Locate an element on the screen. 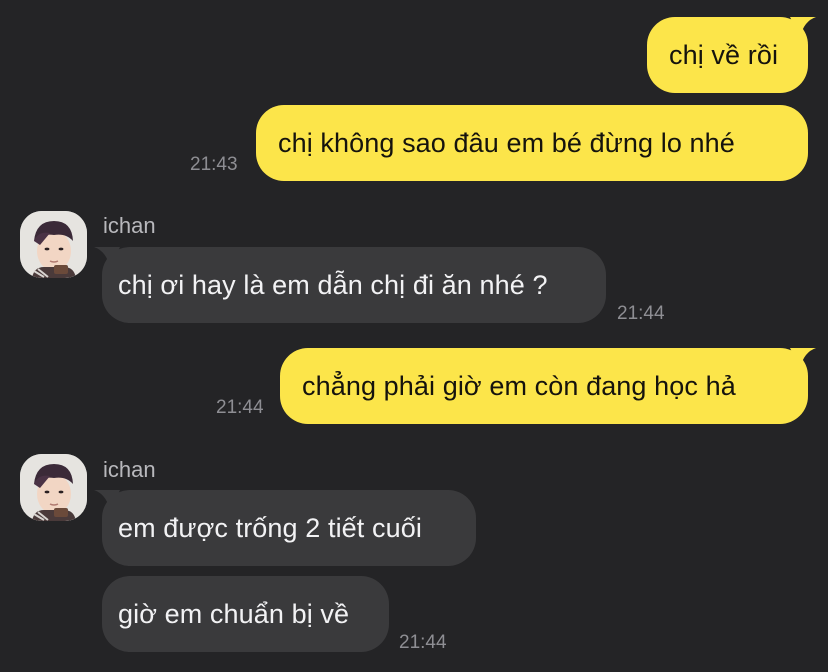 The height and width of the screenshot is (672, 828). incoming-message-bubble: giờ em chuẩn bị về is located at coordinates (245, 614).